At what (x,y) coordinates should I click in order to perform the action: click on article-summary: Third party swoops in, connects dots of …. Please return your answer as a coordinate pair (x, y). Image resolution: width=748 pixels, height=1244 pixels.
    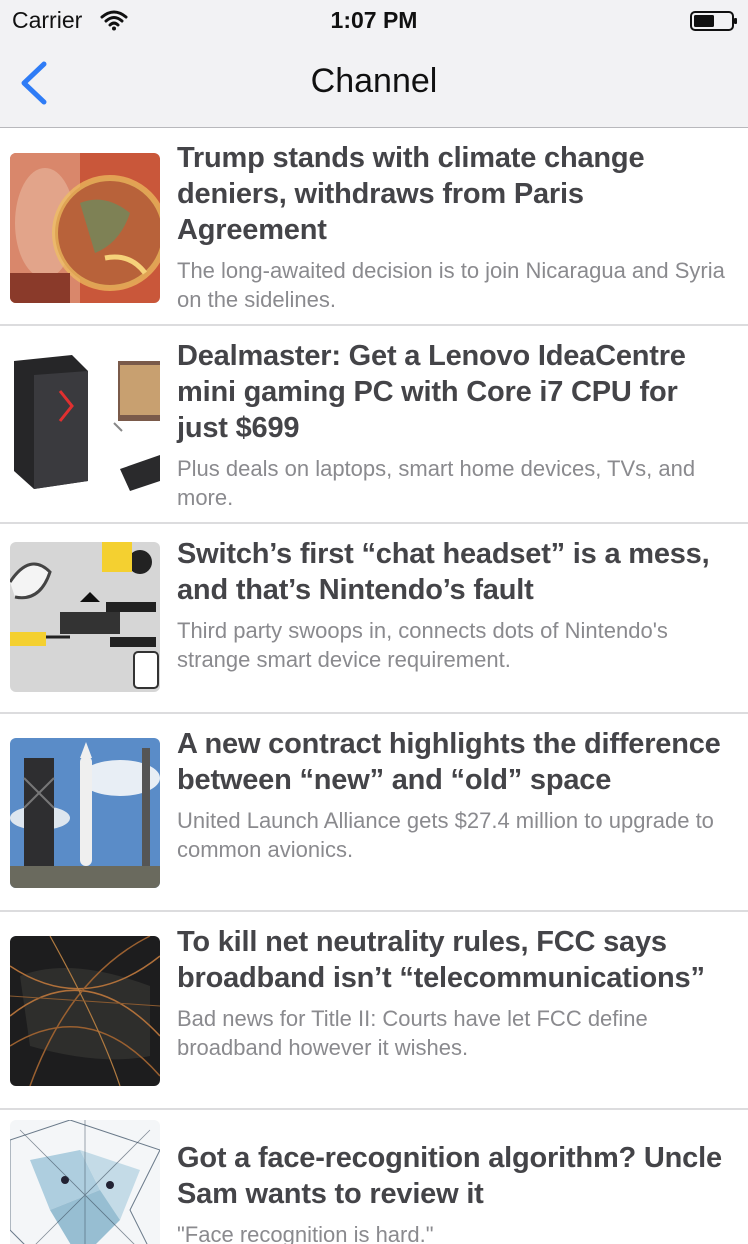
    Looking at the image, I should click on (422, 645).